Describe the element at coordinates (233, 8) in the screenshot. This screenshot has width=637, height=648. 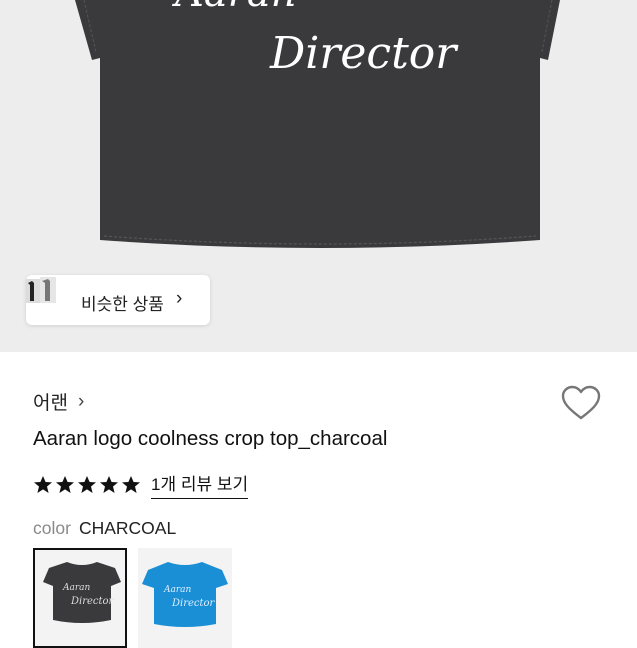
I see `print-partial-text: Aaran` at that location.